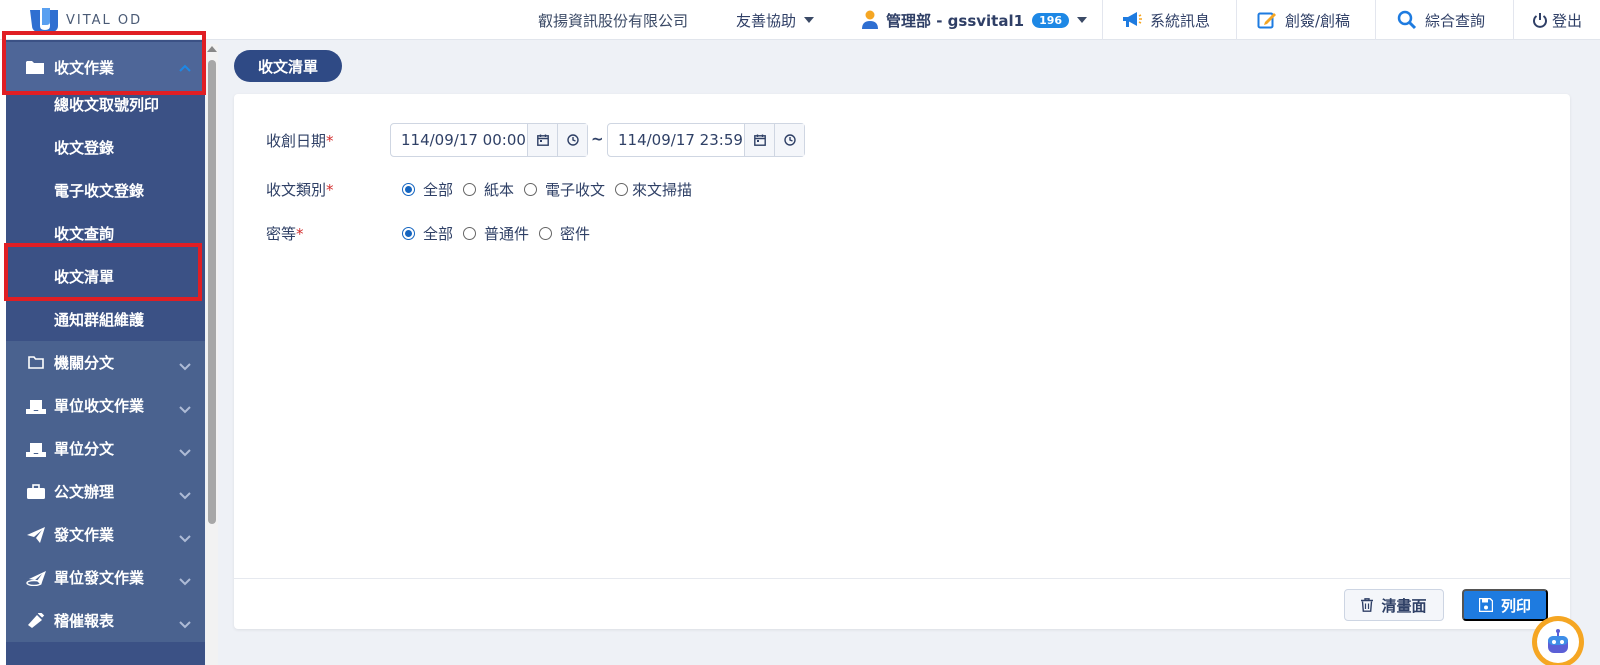 The image size is (1600, 665). I want to click on sidebar-item-unit-receive: 單位收文作業, so click(105, 405).